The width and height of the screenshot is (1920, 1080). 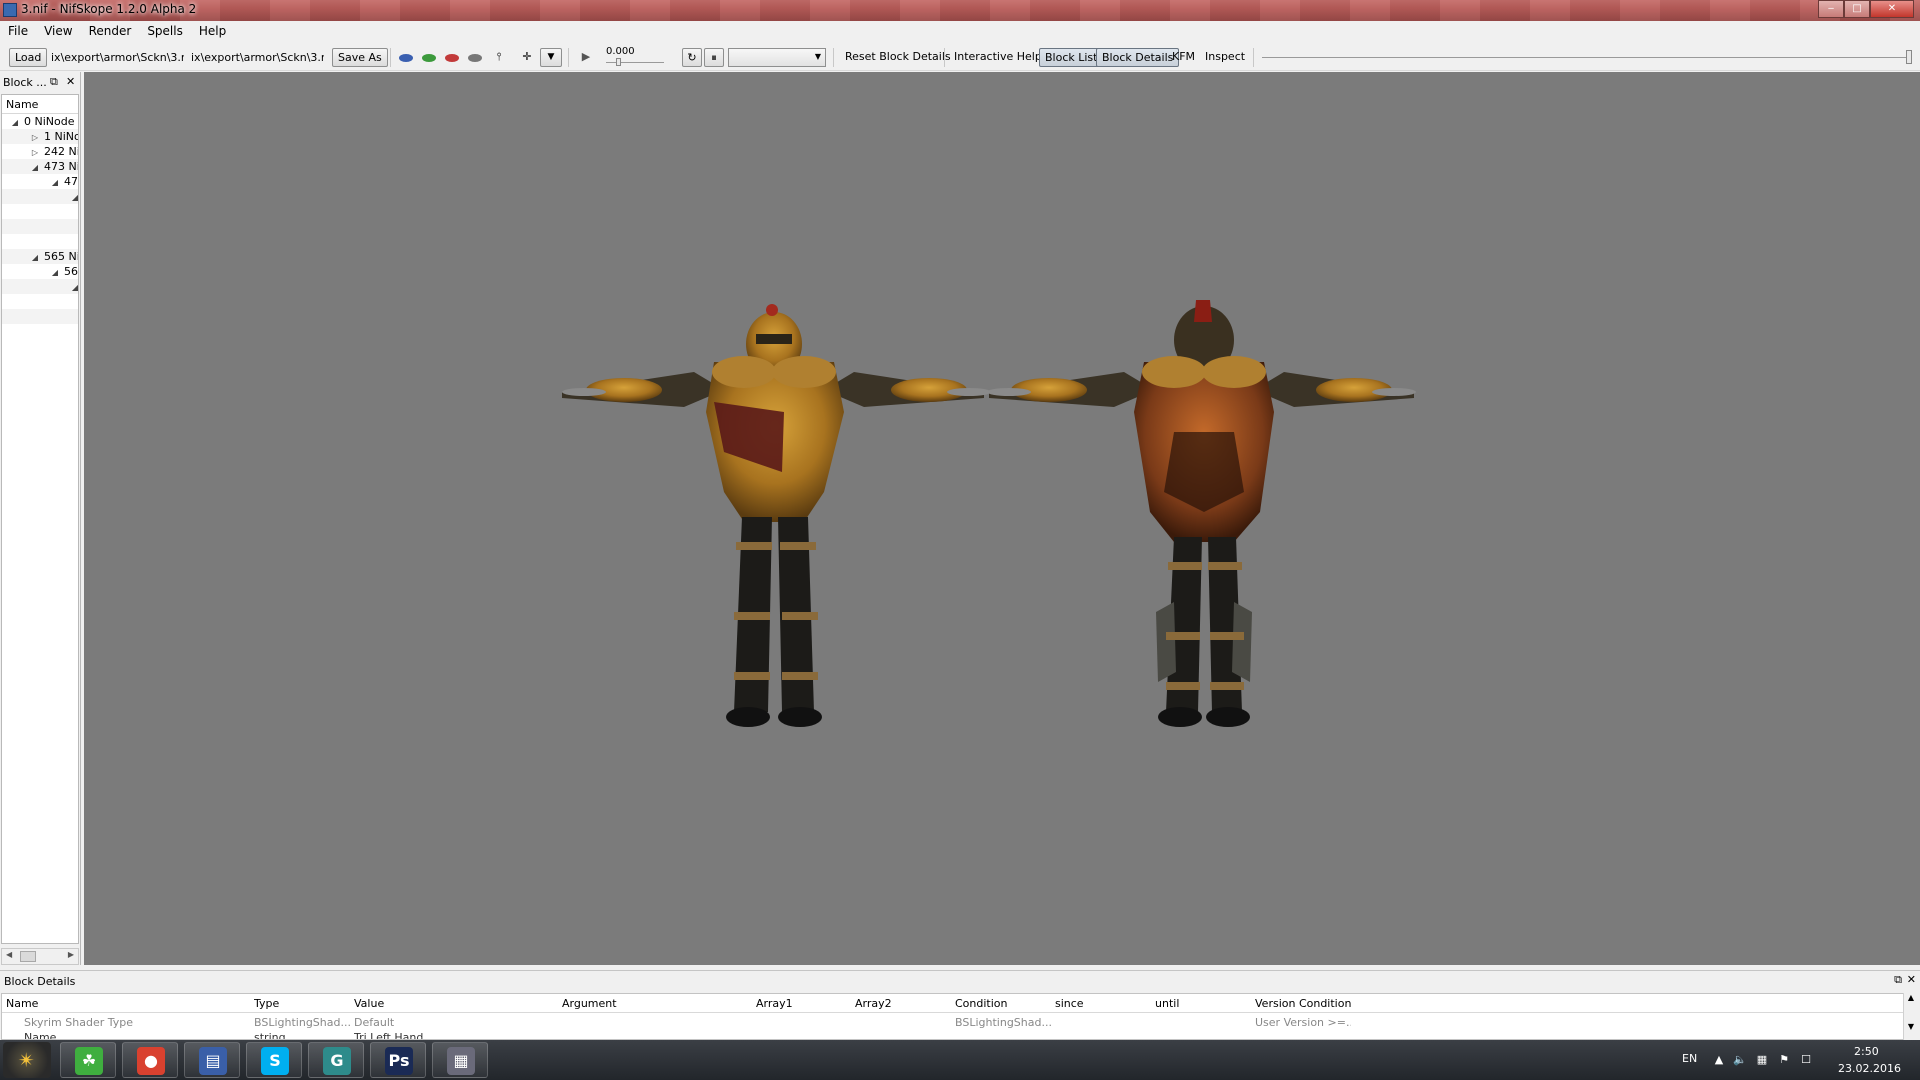 What do you see at coordinates (452, 58) in the screenshot?
I see `view-top-icon` at bounding box center [452, 58].